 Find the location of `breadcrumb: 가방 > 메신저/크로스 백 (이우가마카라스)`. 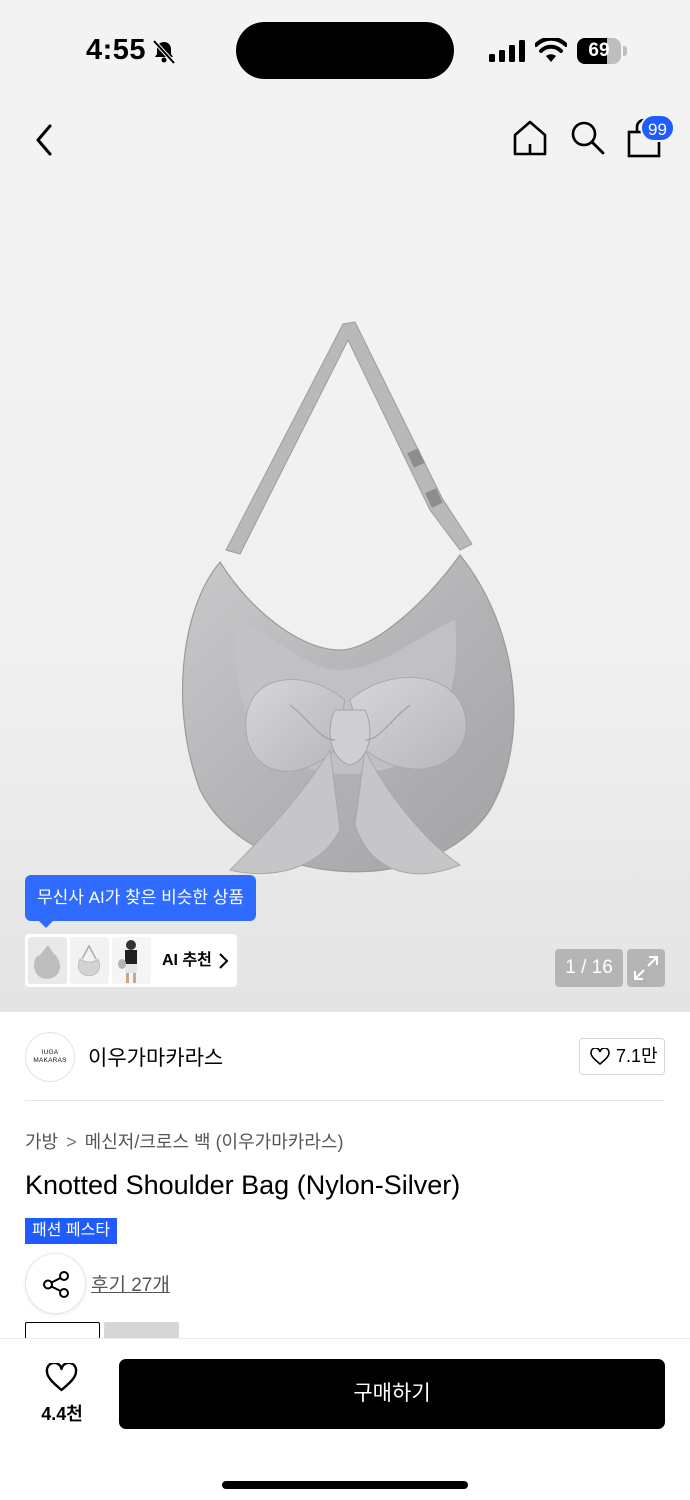

breadcrumb: 가방 > 메신저/크로스 백 (이우가마카라스) is located at coordinates (184, 1141).